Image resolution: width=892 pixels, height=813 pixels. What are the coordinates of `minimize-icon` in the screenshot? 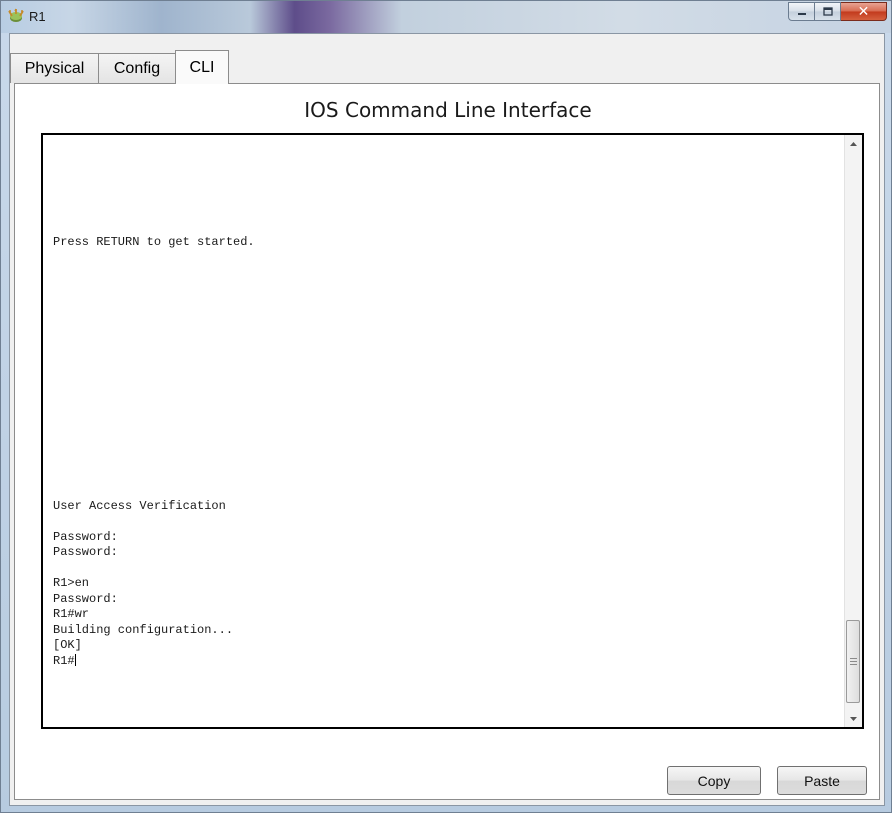 It's located at (801, 13).